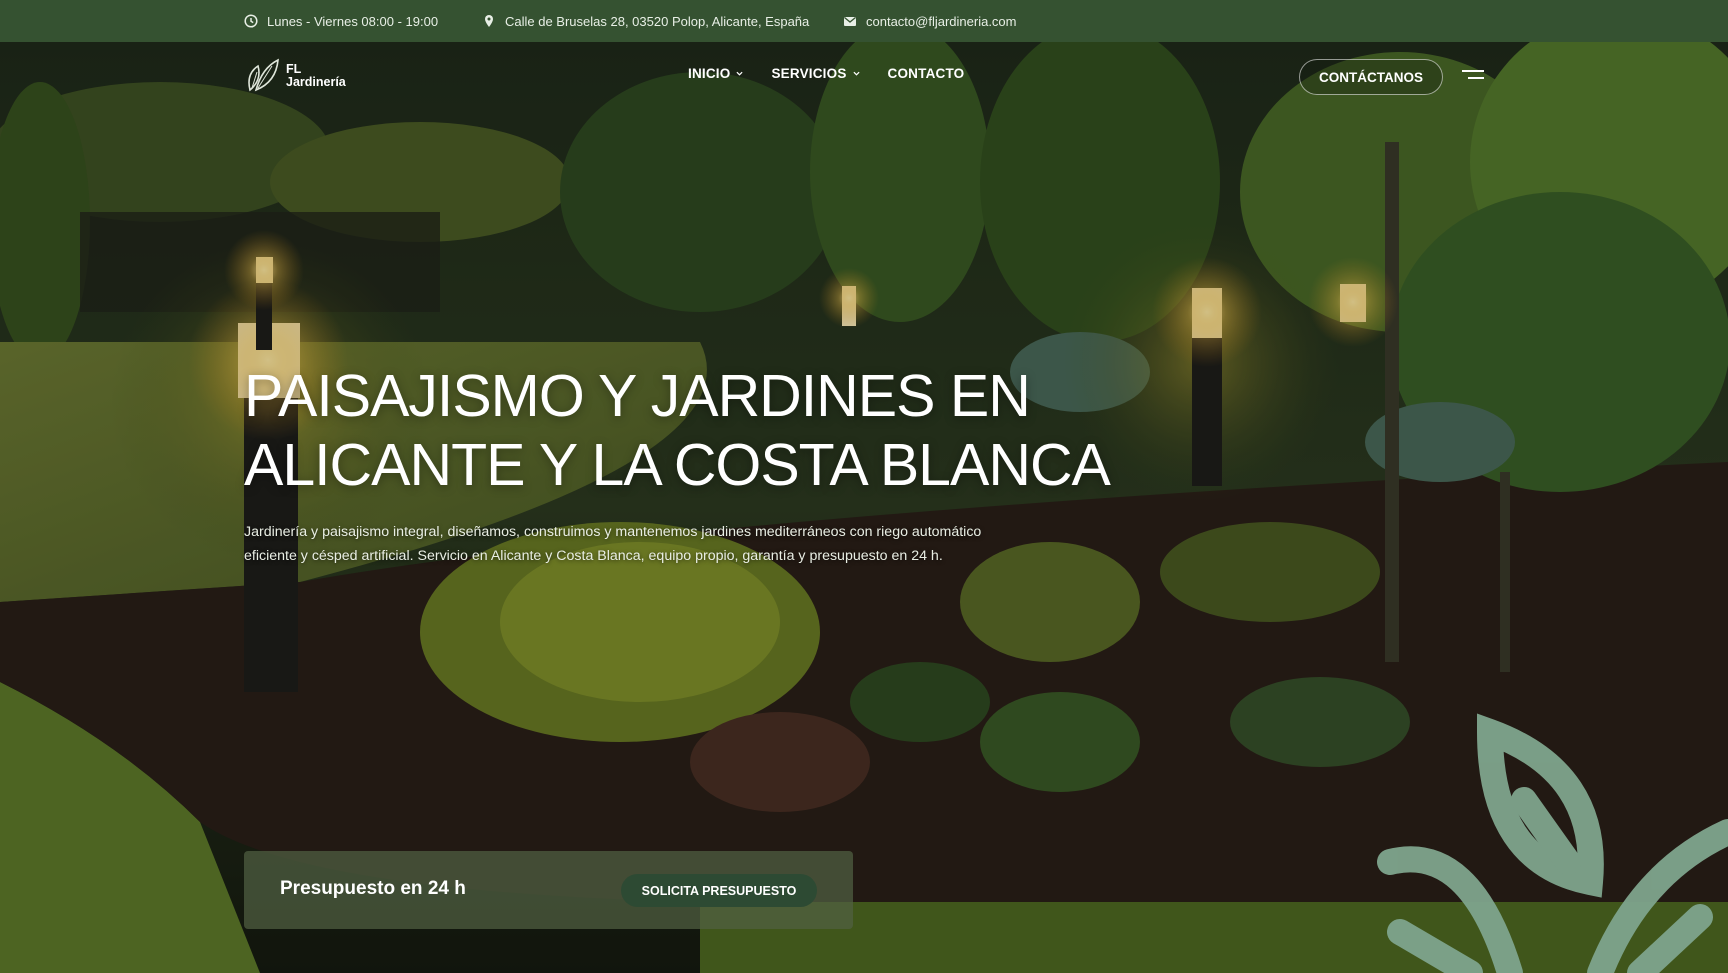  Describe the element at coordinates (850, 21) in the screenshot. I see `mail-icon` at that location.